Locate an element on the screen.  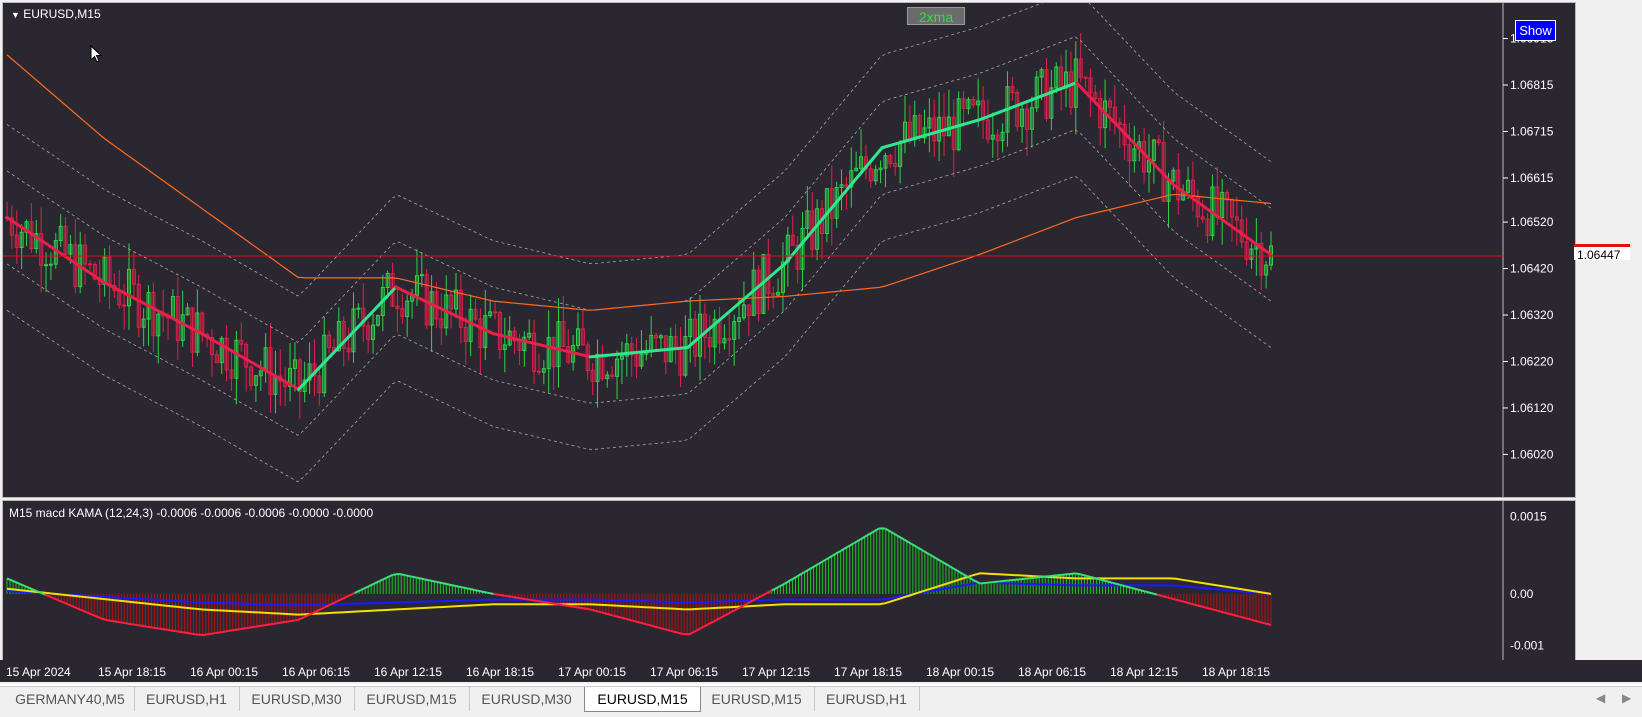
mouse-cursor-icon is located at coordinates (97, 55).